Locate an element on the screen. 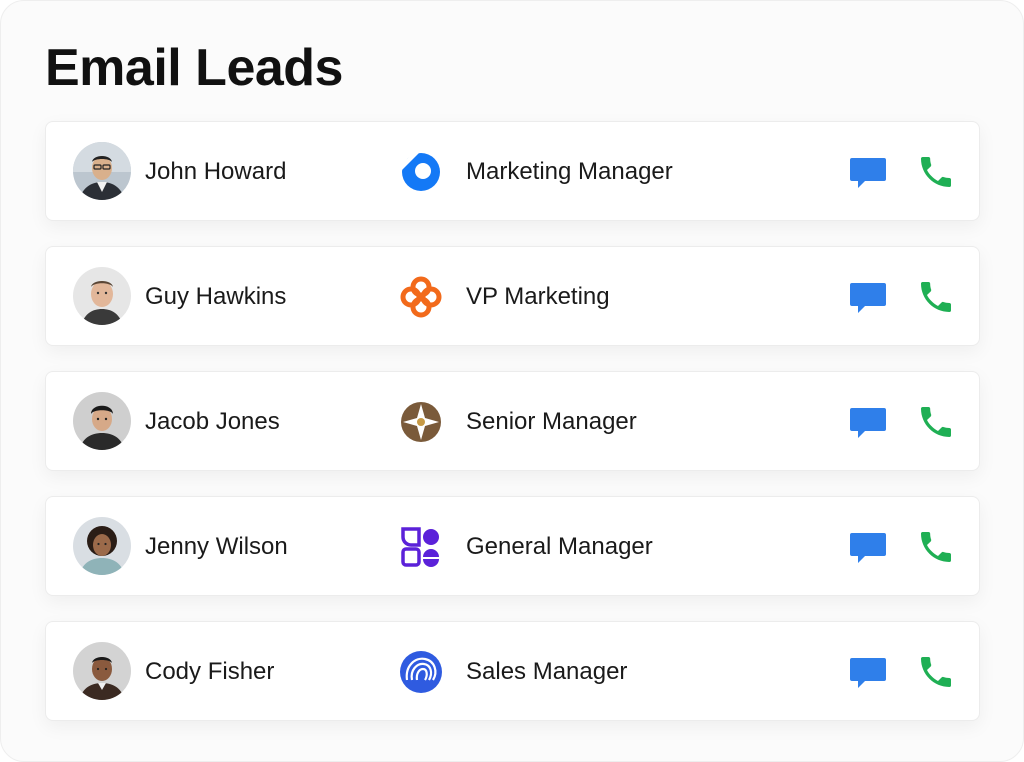 The height and width of the screenshot is (762, 1024). lead-role: General Manager is located at coordinates (559, 546).